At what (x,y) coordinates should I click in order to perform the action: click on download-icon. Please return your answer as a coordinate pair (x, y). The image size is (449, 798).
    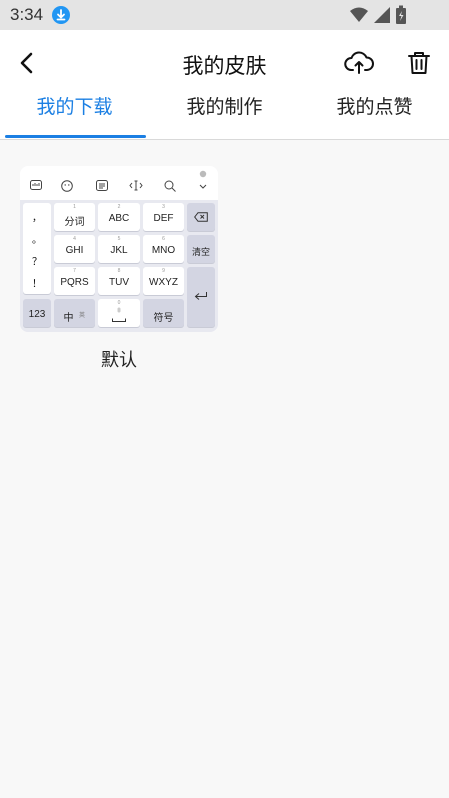
    Looking at the image, I should click on (61, 15).